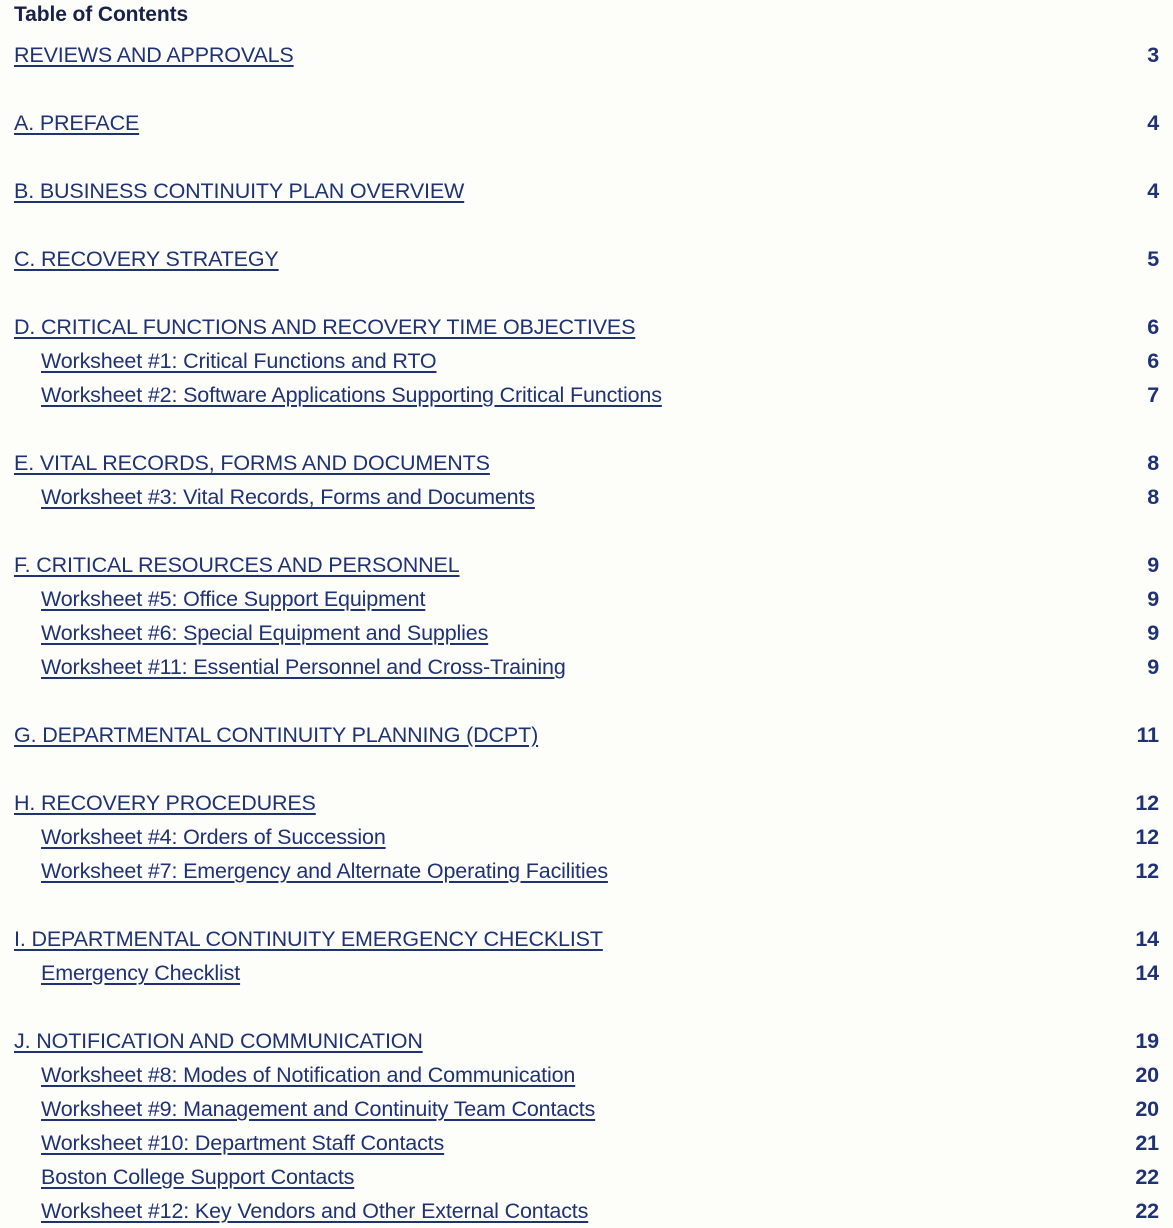  Describe the element at coordinates (154, 55) in the screenshot. I see `toc-entry-label: REVIEWS AND APPROVALS` at that location.